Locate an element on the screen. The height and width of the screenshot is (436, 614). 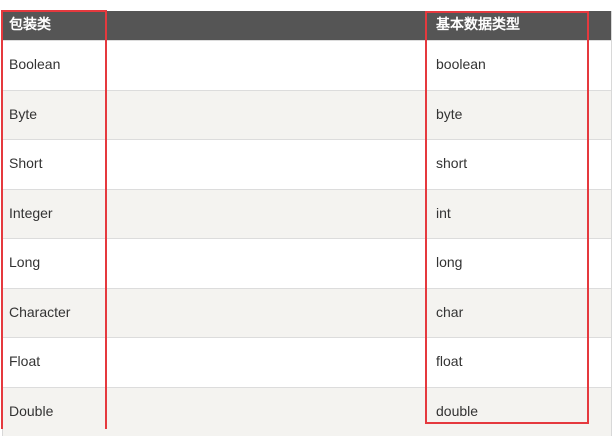
table-row: Short short is located at coordinates (307, 164).